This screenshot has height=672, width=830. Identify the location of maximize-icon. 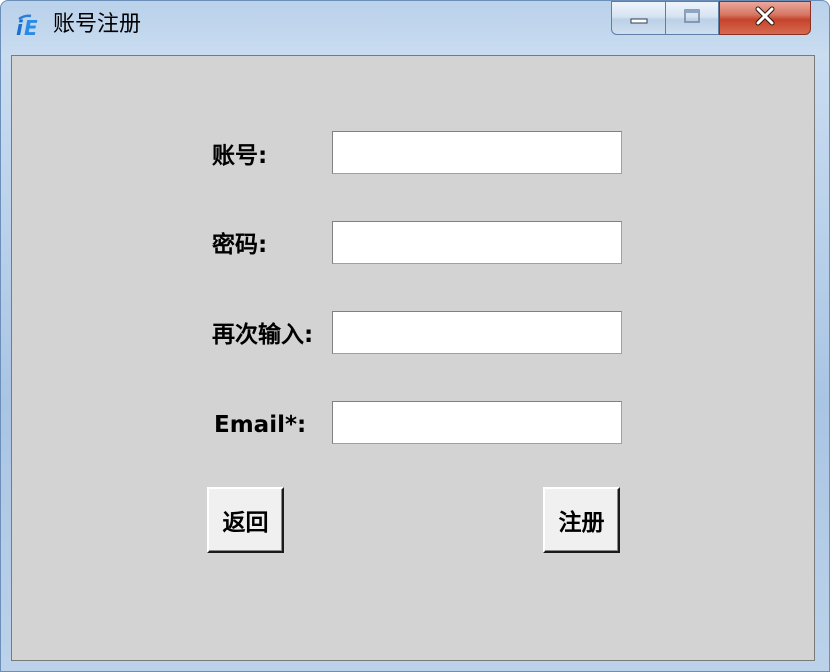
(692, 18).